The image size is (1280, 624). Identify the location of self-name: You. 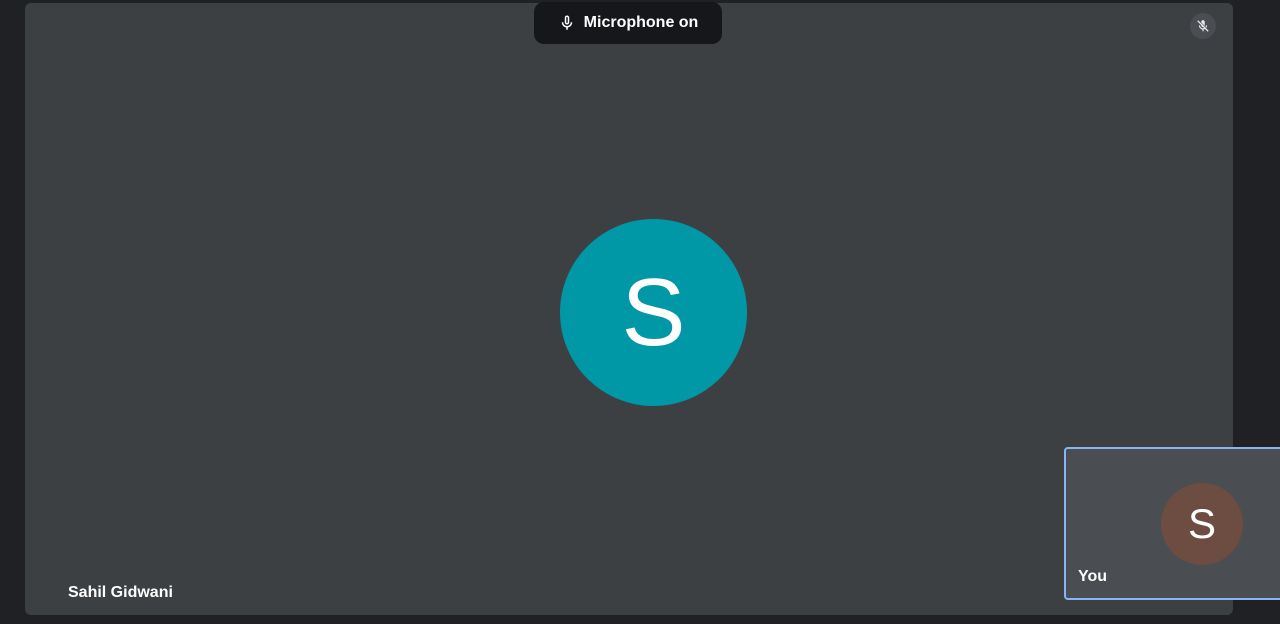
(1093, 576).